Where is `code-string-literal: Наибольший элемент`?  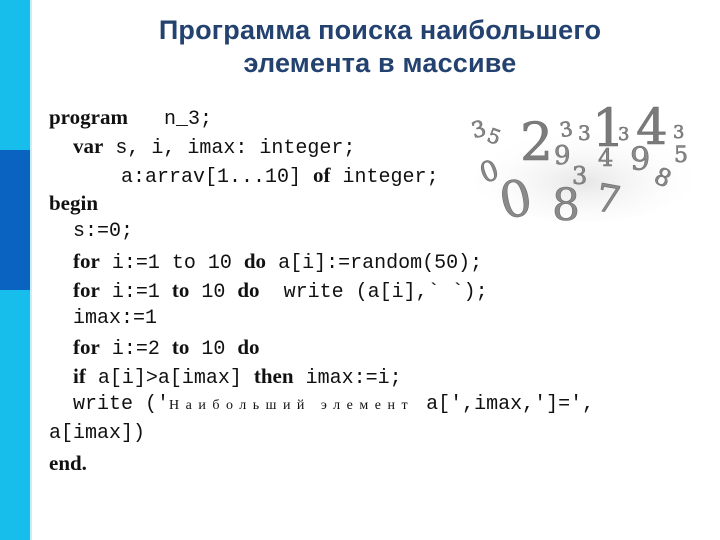
code-string-literal: Наибольший элемент is located at coordinates (292, 405).